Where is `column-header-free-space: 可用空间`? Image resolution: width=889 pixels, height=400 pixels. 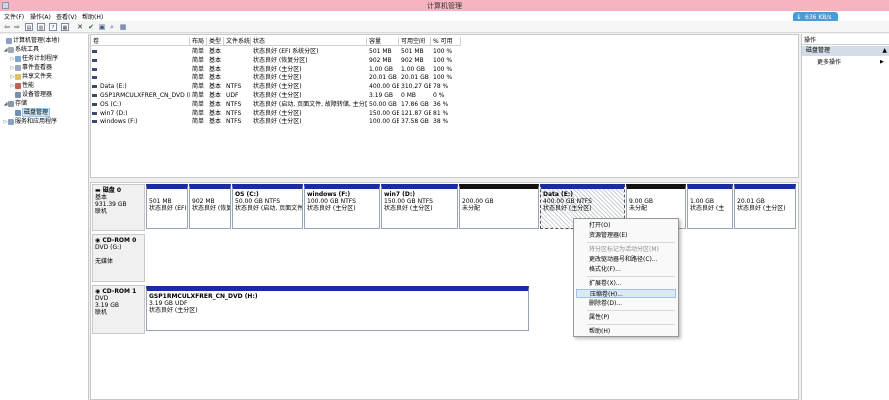
column-header-free-space: 可用空间 is located at coordinates (415, 41).